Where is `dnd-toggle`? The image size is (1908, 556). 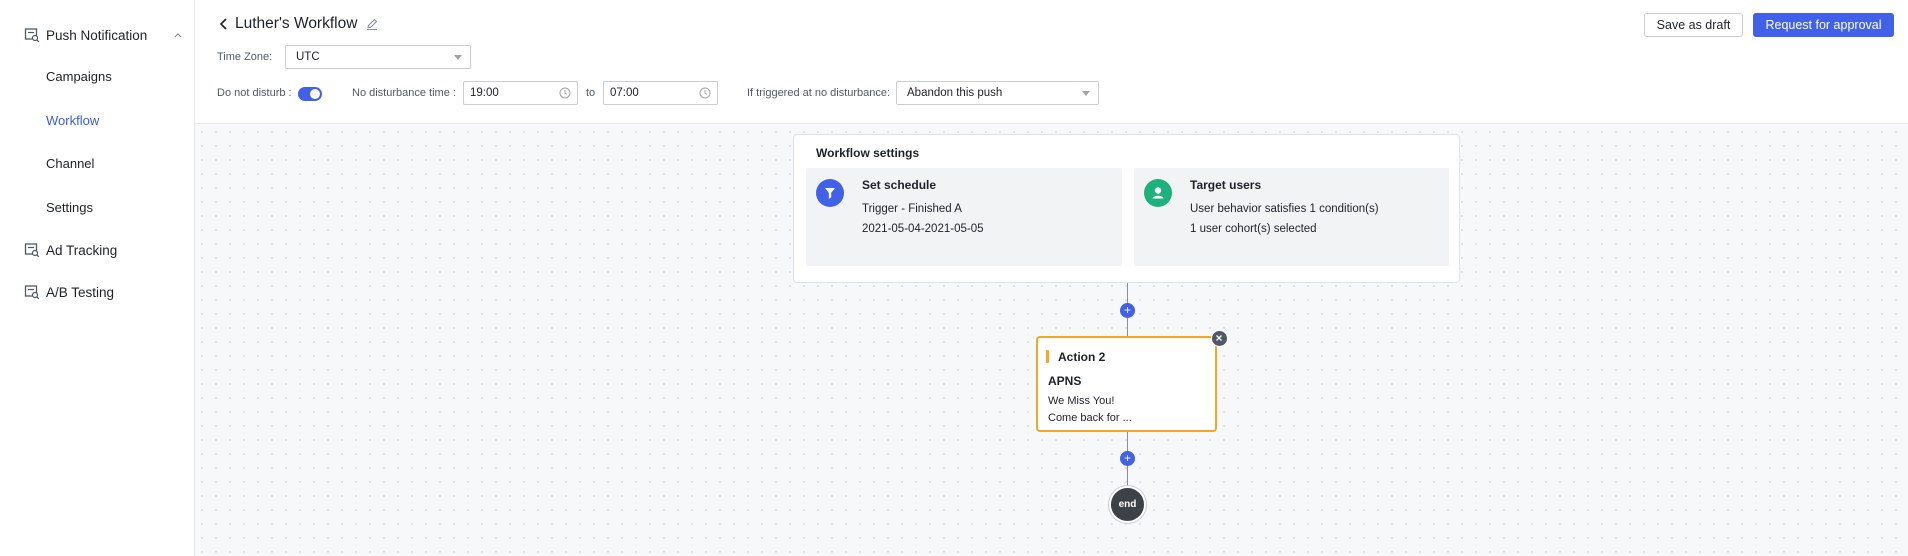 dnd-toggle is located at coordinates (310, 94).